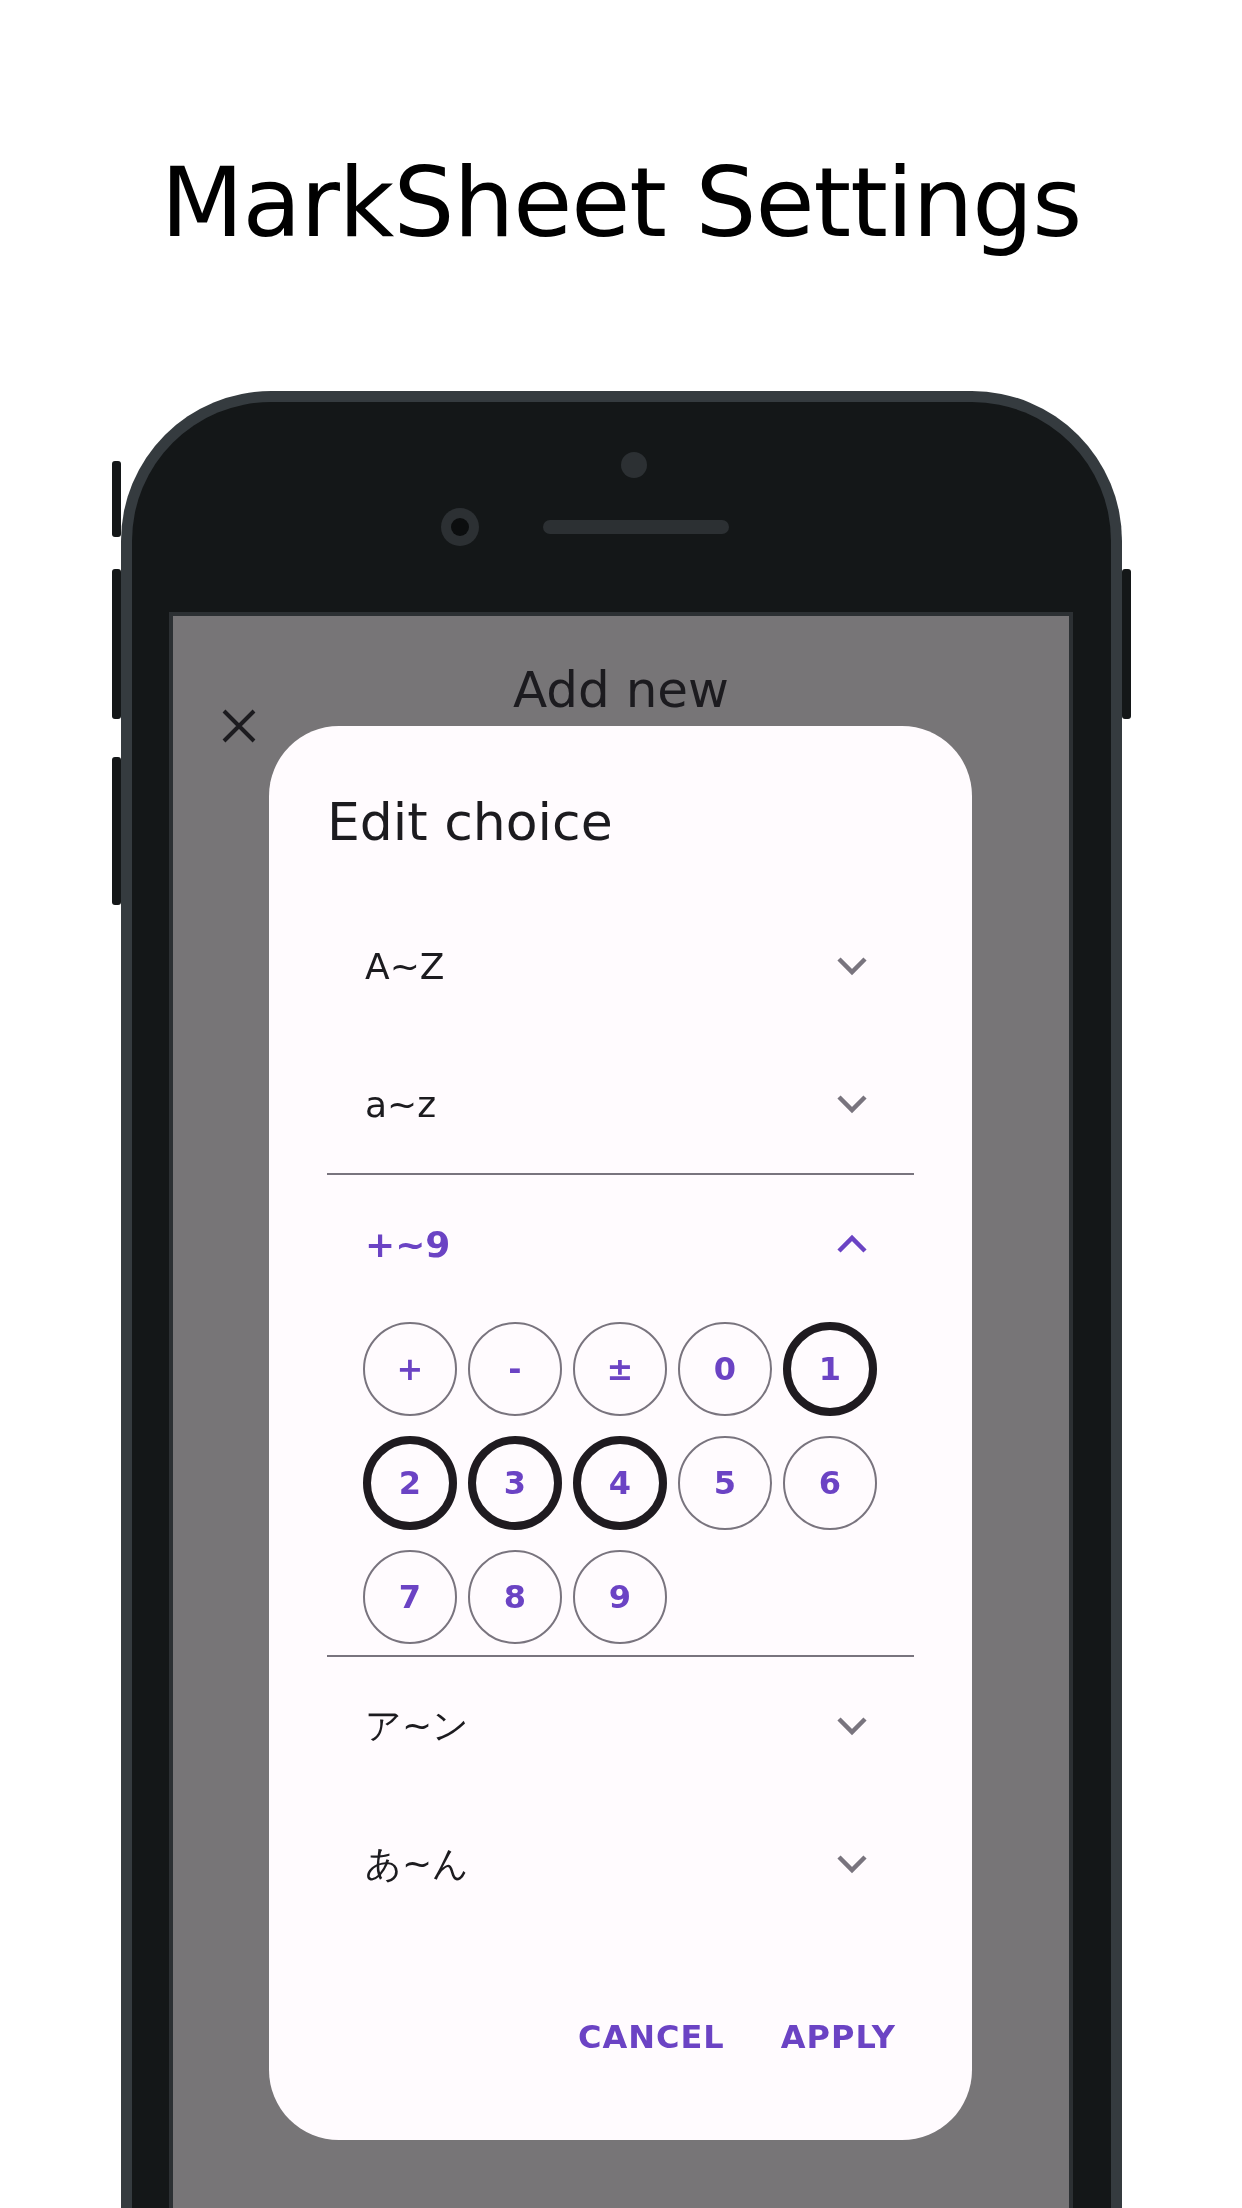  What do you see at coordinates (410, 1597) in the screenshot?
I see `choice-toggle: 7` at bounding box center [410, 1597].